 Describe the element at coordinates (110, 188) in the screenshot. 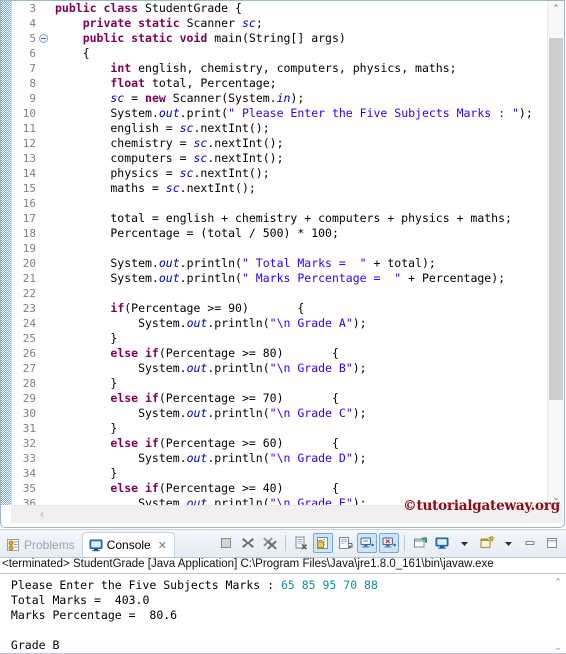

I see `code-token-pl: maths =` at that location.